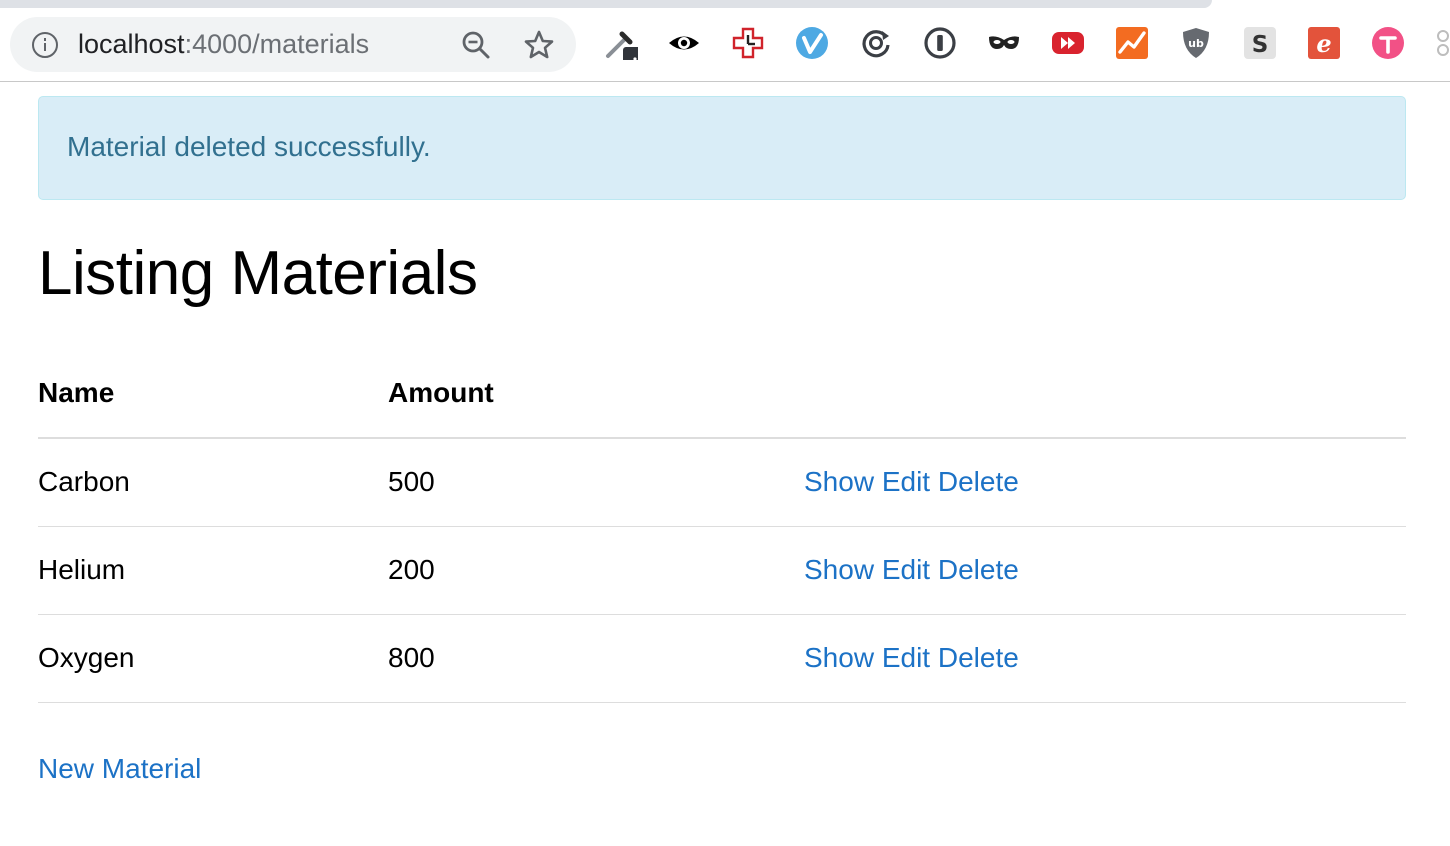 Image resolution: width=1450 pixels, height=846 pixels. Describe the element at coordinates (940, 43) in the screenshot. I see `password-manager-icon` at that location.